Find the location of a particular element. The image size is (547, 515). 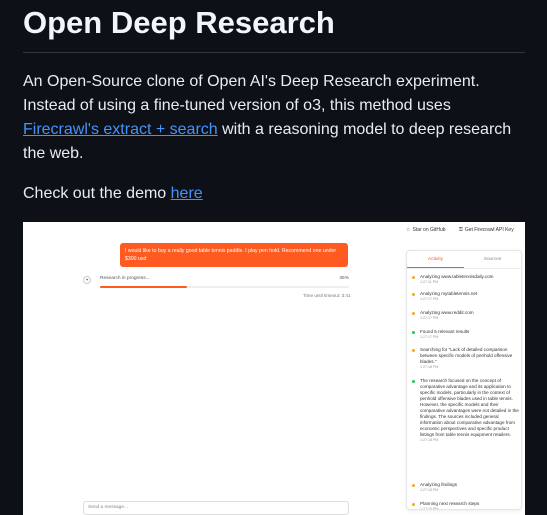

demo-text: Check out the demo is located at coordinates (97, 193).